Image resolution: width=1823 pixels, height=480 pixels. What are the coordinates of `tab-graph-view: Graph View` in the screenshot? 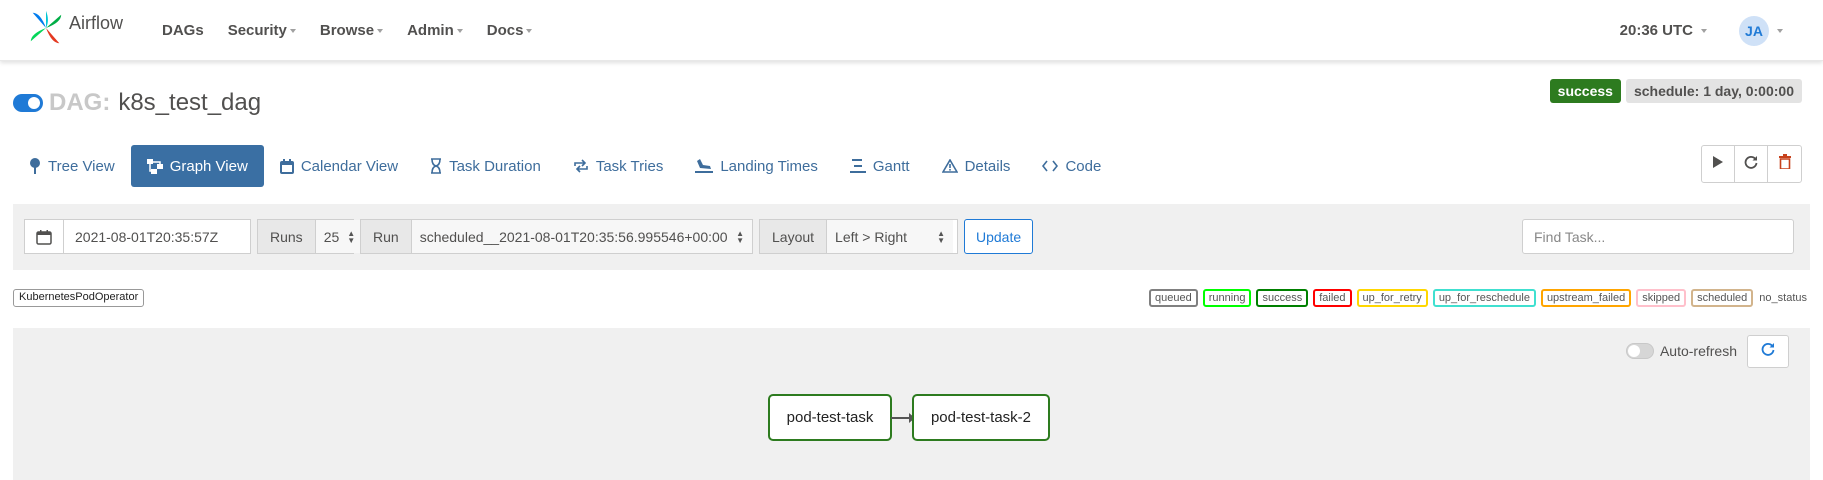 It's located at (197, 166).